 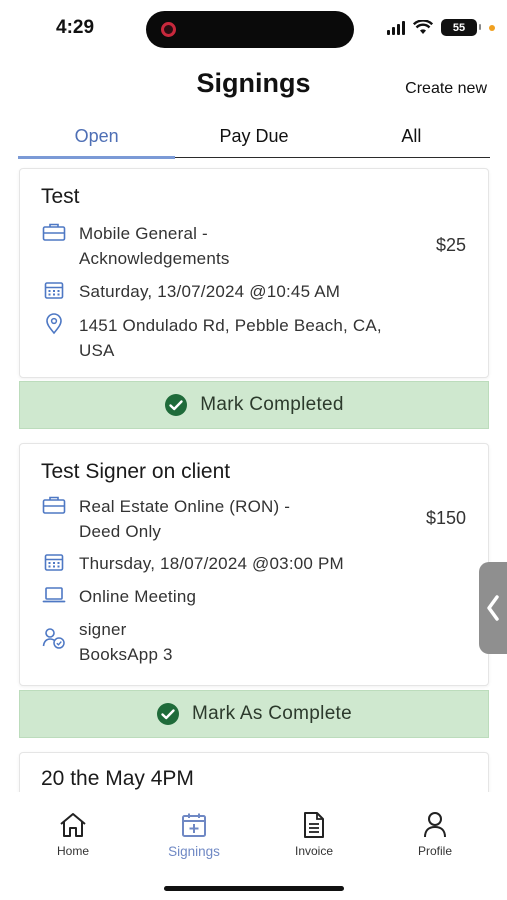 I want to click on service-line: Mobile General -, so click(x=143, y=233).